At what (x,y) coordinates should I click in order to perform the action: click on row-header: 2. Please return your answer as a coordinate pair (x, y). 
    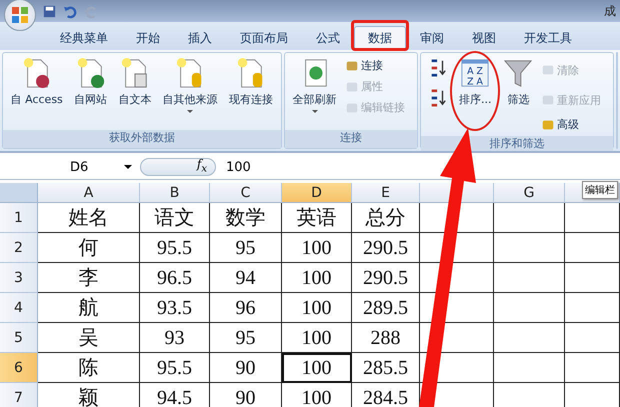
    Looking at the image, I should click on (19, 248).